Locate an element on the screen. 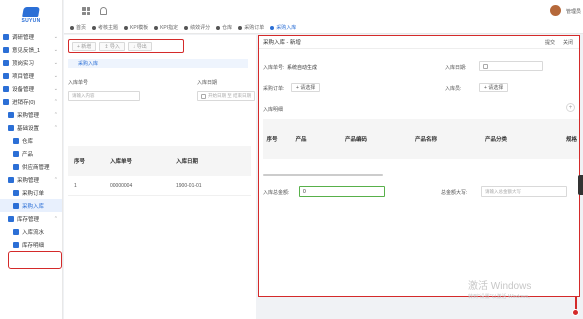  annotation-dot is located at coordinates (575, 312).